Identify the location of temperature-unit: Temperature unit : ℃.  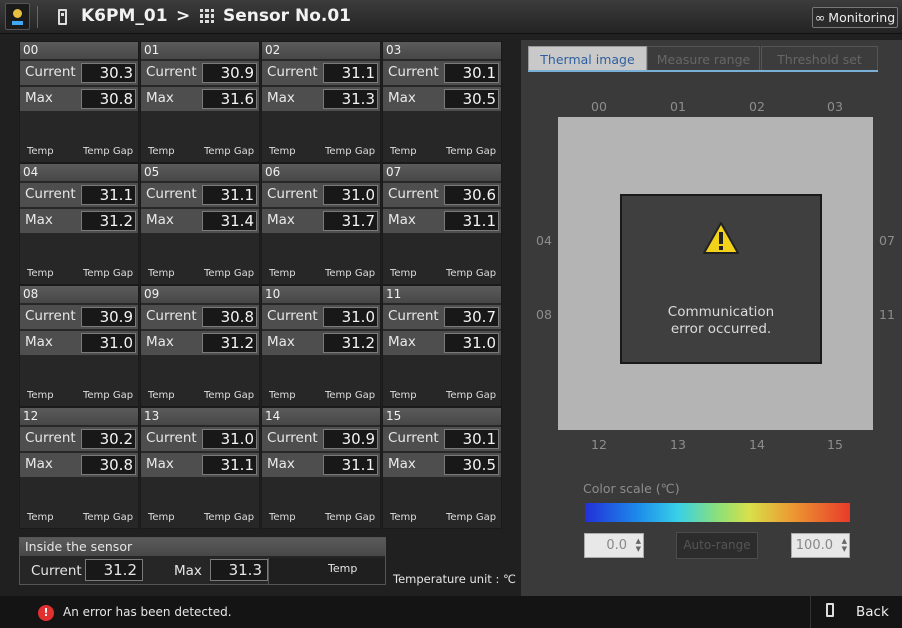
(454, 579).